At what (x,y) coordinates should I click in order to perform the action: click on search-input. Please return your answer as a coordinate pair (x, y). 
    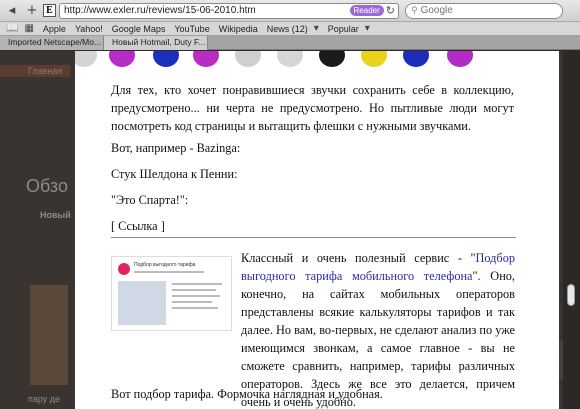
    Looking at the image, I should click on (485, 10).